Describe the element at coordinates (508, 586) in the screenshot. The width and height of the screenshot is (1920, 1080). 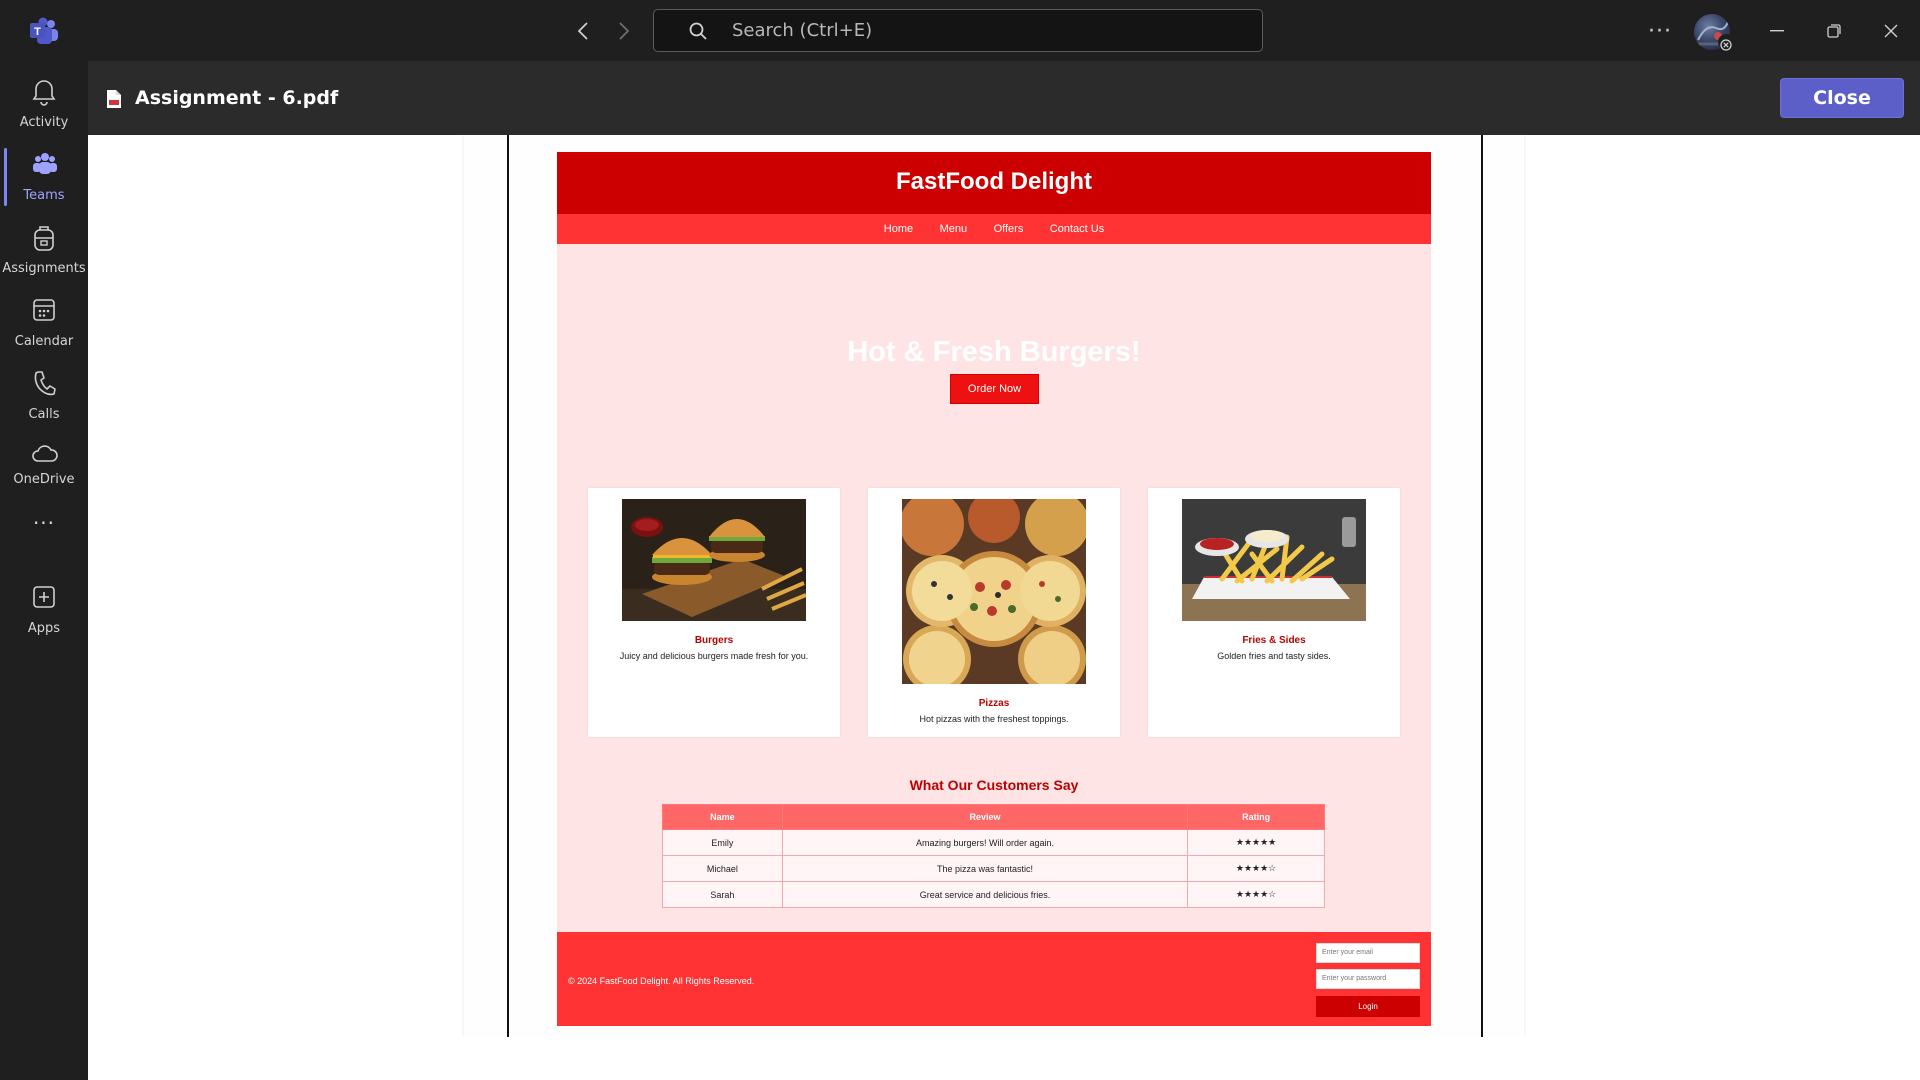
I see `page-border-left` at that location.